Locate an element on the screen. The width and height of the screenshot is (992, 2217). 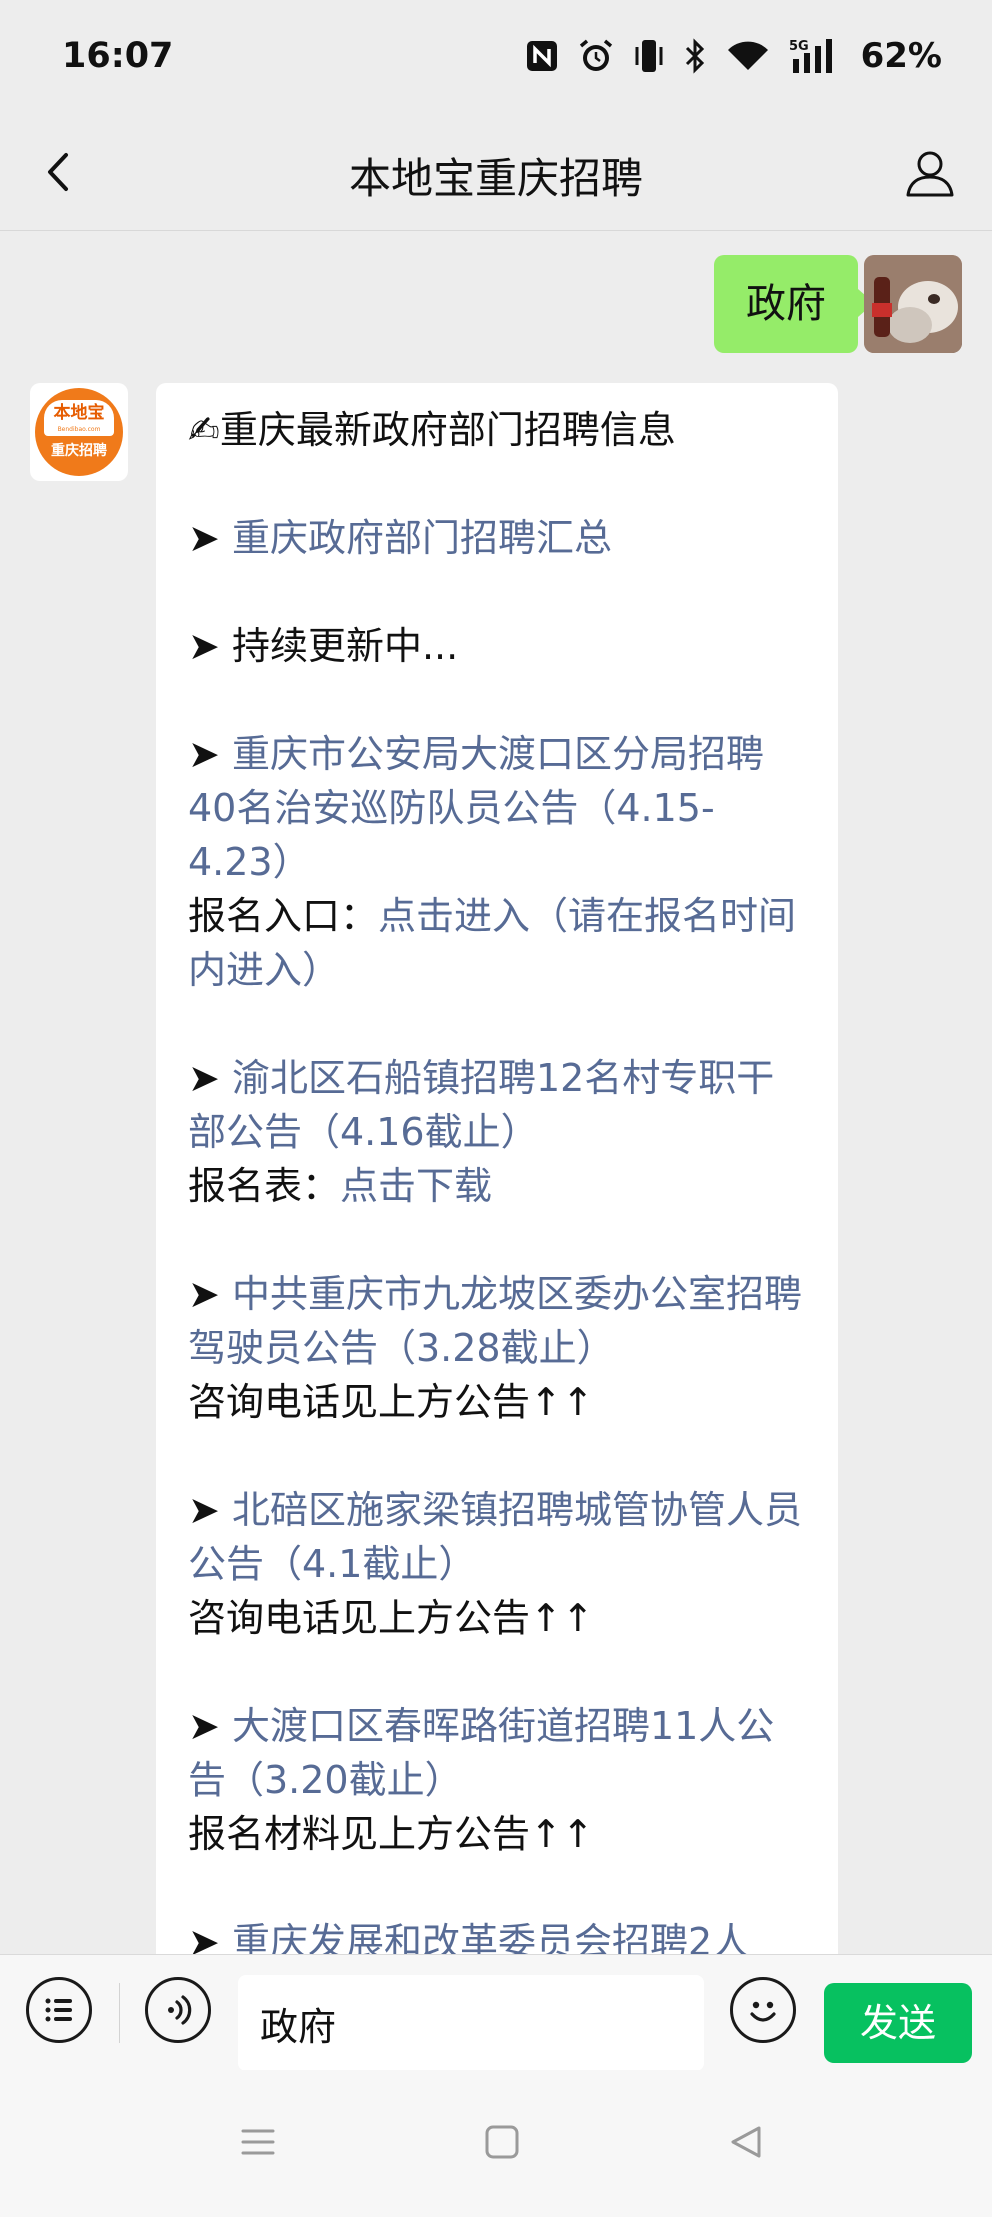
user-message-bubble: 政府 is located at coordinates (794, 304).